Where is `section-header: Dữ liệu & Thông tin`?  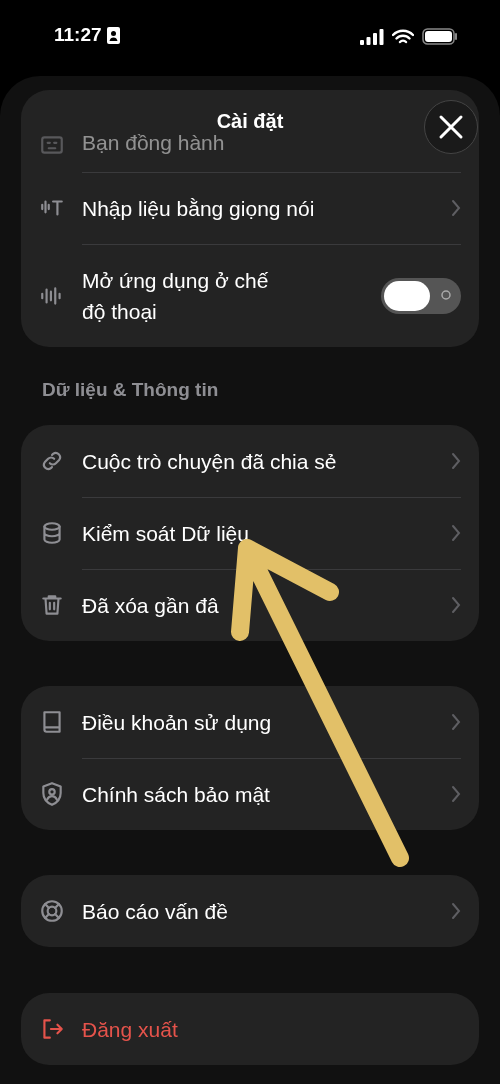
section-header: Dữ liệu & Thông tin is located at coordinates (130, 390).